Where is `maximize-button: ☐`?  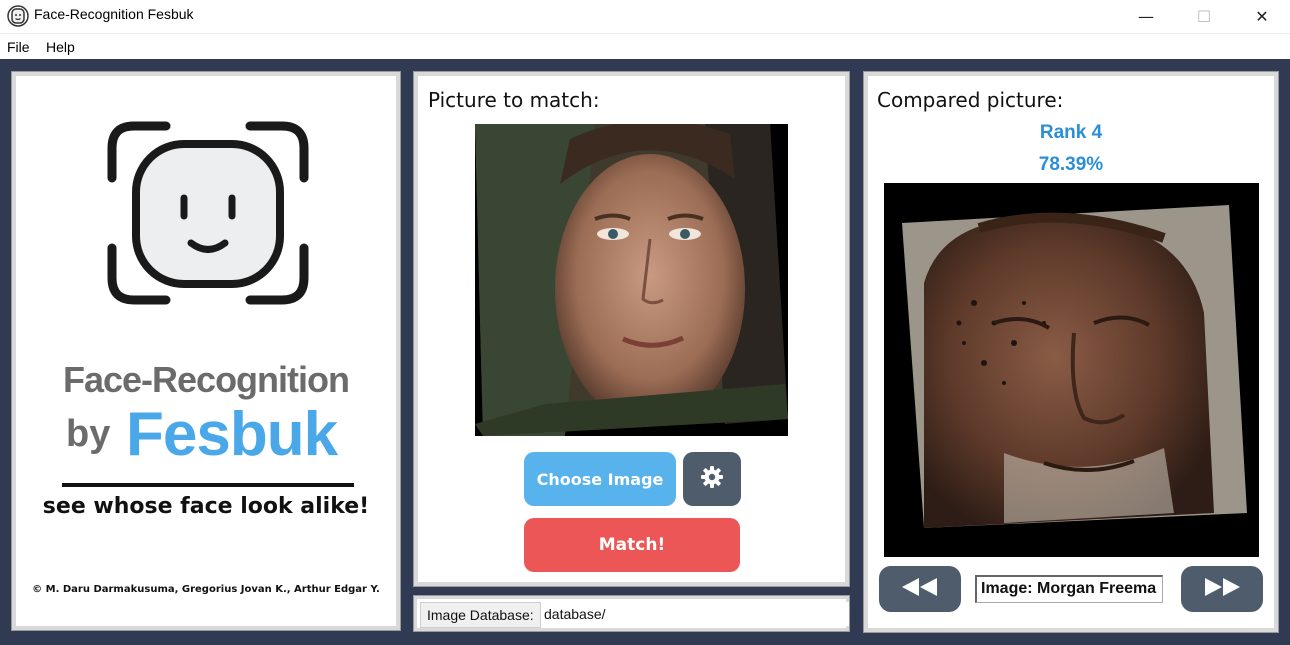
maximize-button: ☐ is located at coordinates (1204, 16).